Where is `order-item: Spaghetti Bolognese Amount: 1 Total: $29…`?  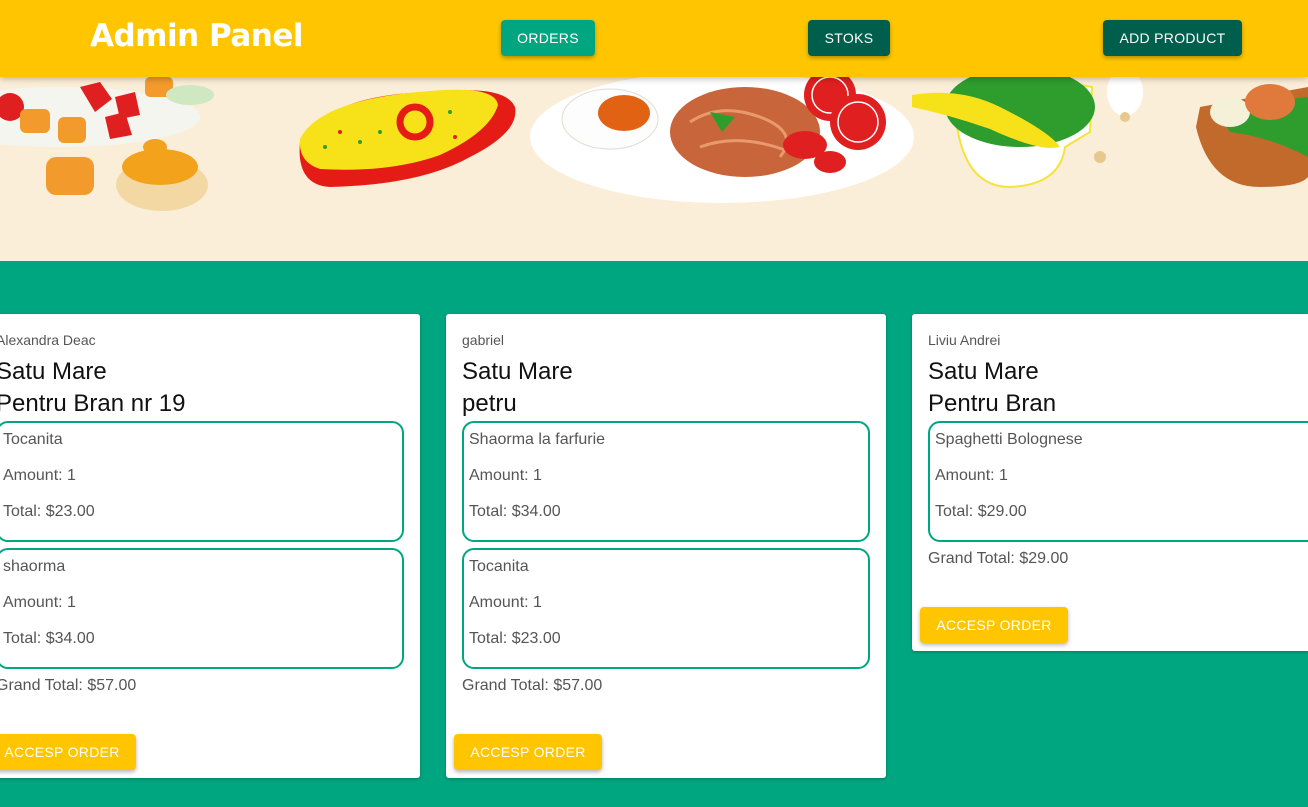
order-item: Spaghetti Bolognese Amount: 1 Total: $29… is located at coordinates (1118, 481).